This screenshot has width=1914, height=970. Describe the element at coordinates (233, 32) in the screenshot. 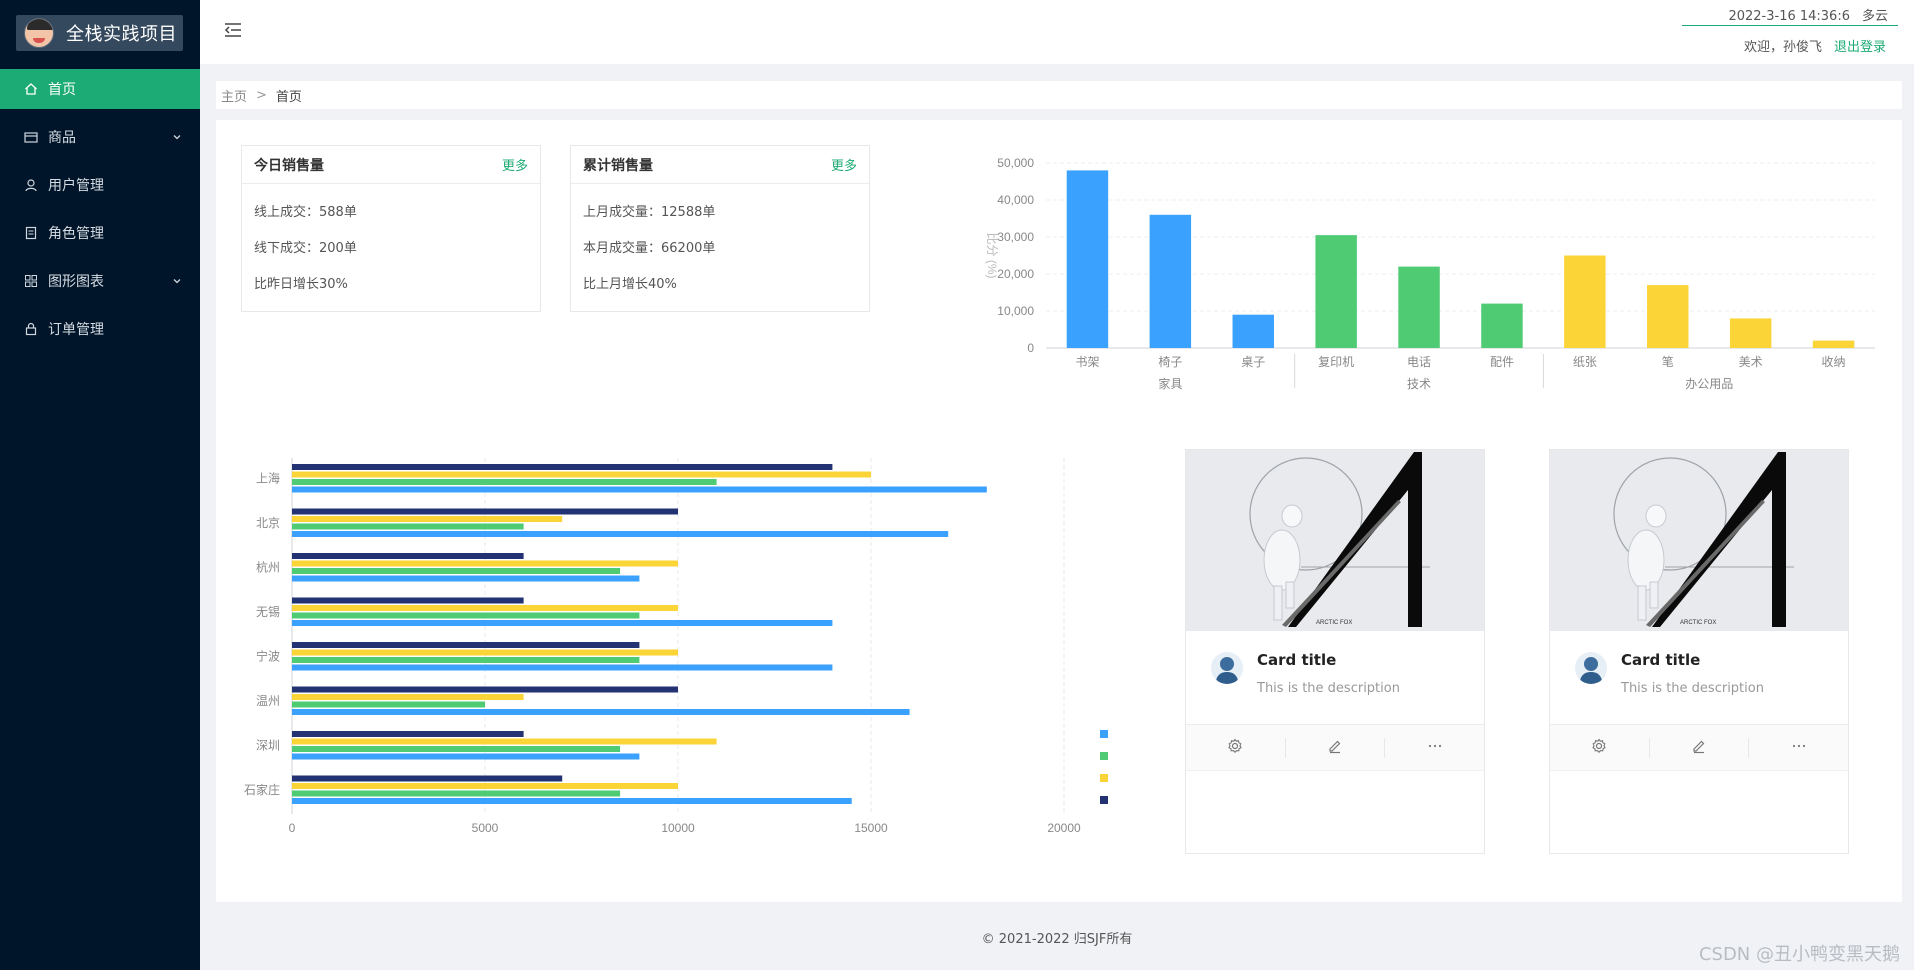

I see `menu-fold-icon` at that location.